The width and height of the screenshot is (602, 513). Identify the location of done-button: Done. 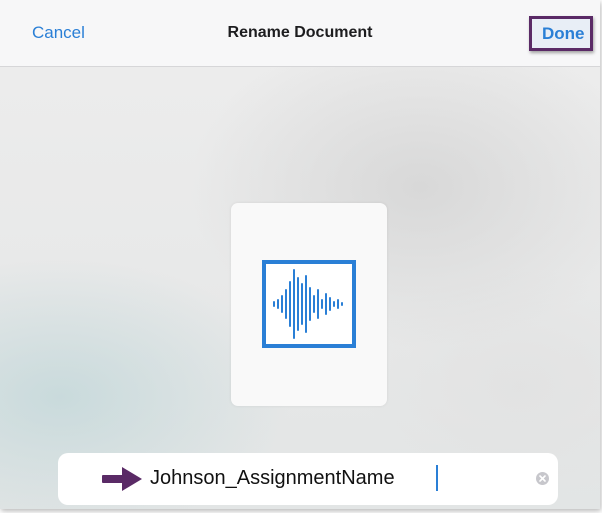
(563, 34).